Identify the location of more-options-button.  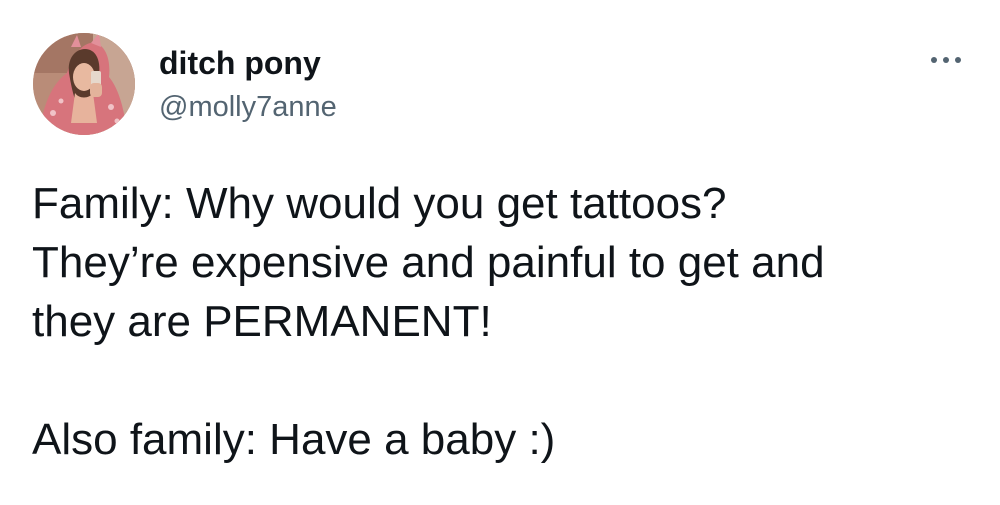
(946, 60).